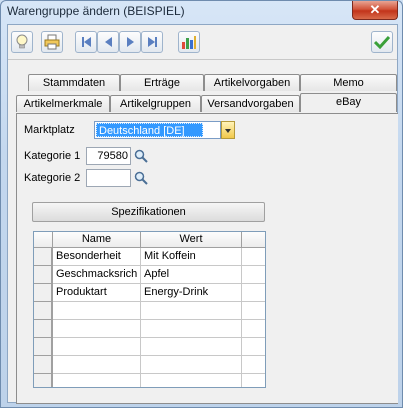 The width and height of the screenshot is (403, 408). I want to click on last-record-icon, so click(152, 42).